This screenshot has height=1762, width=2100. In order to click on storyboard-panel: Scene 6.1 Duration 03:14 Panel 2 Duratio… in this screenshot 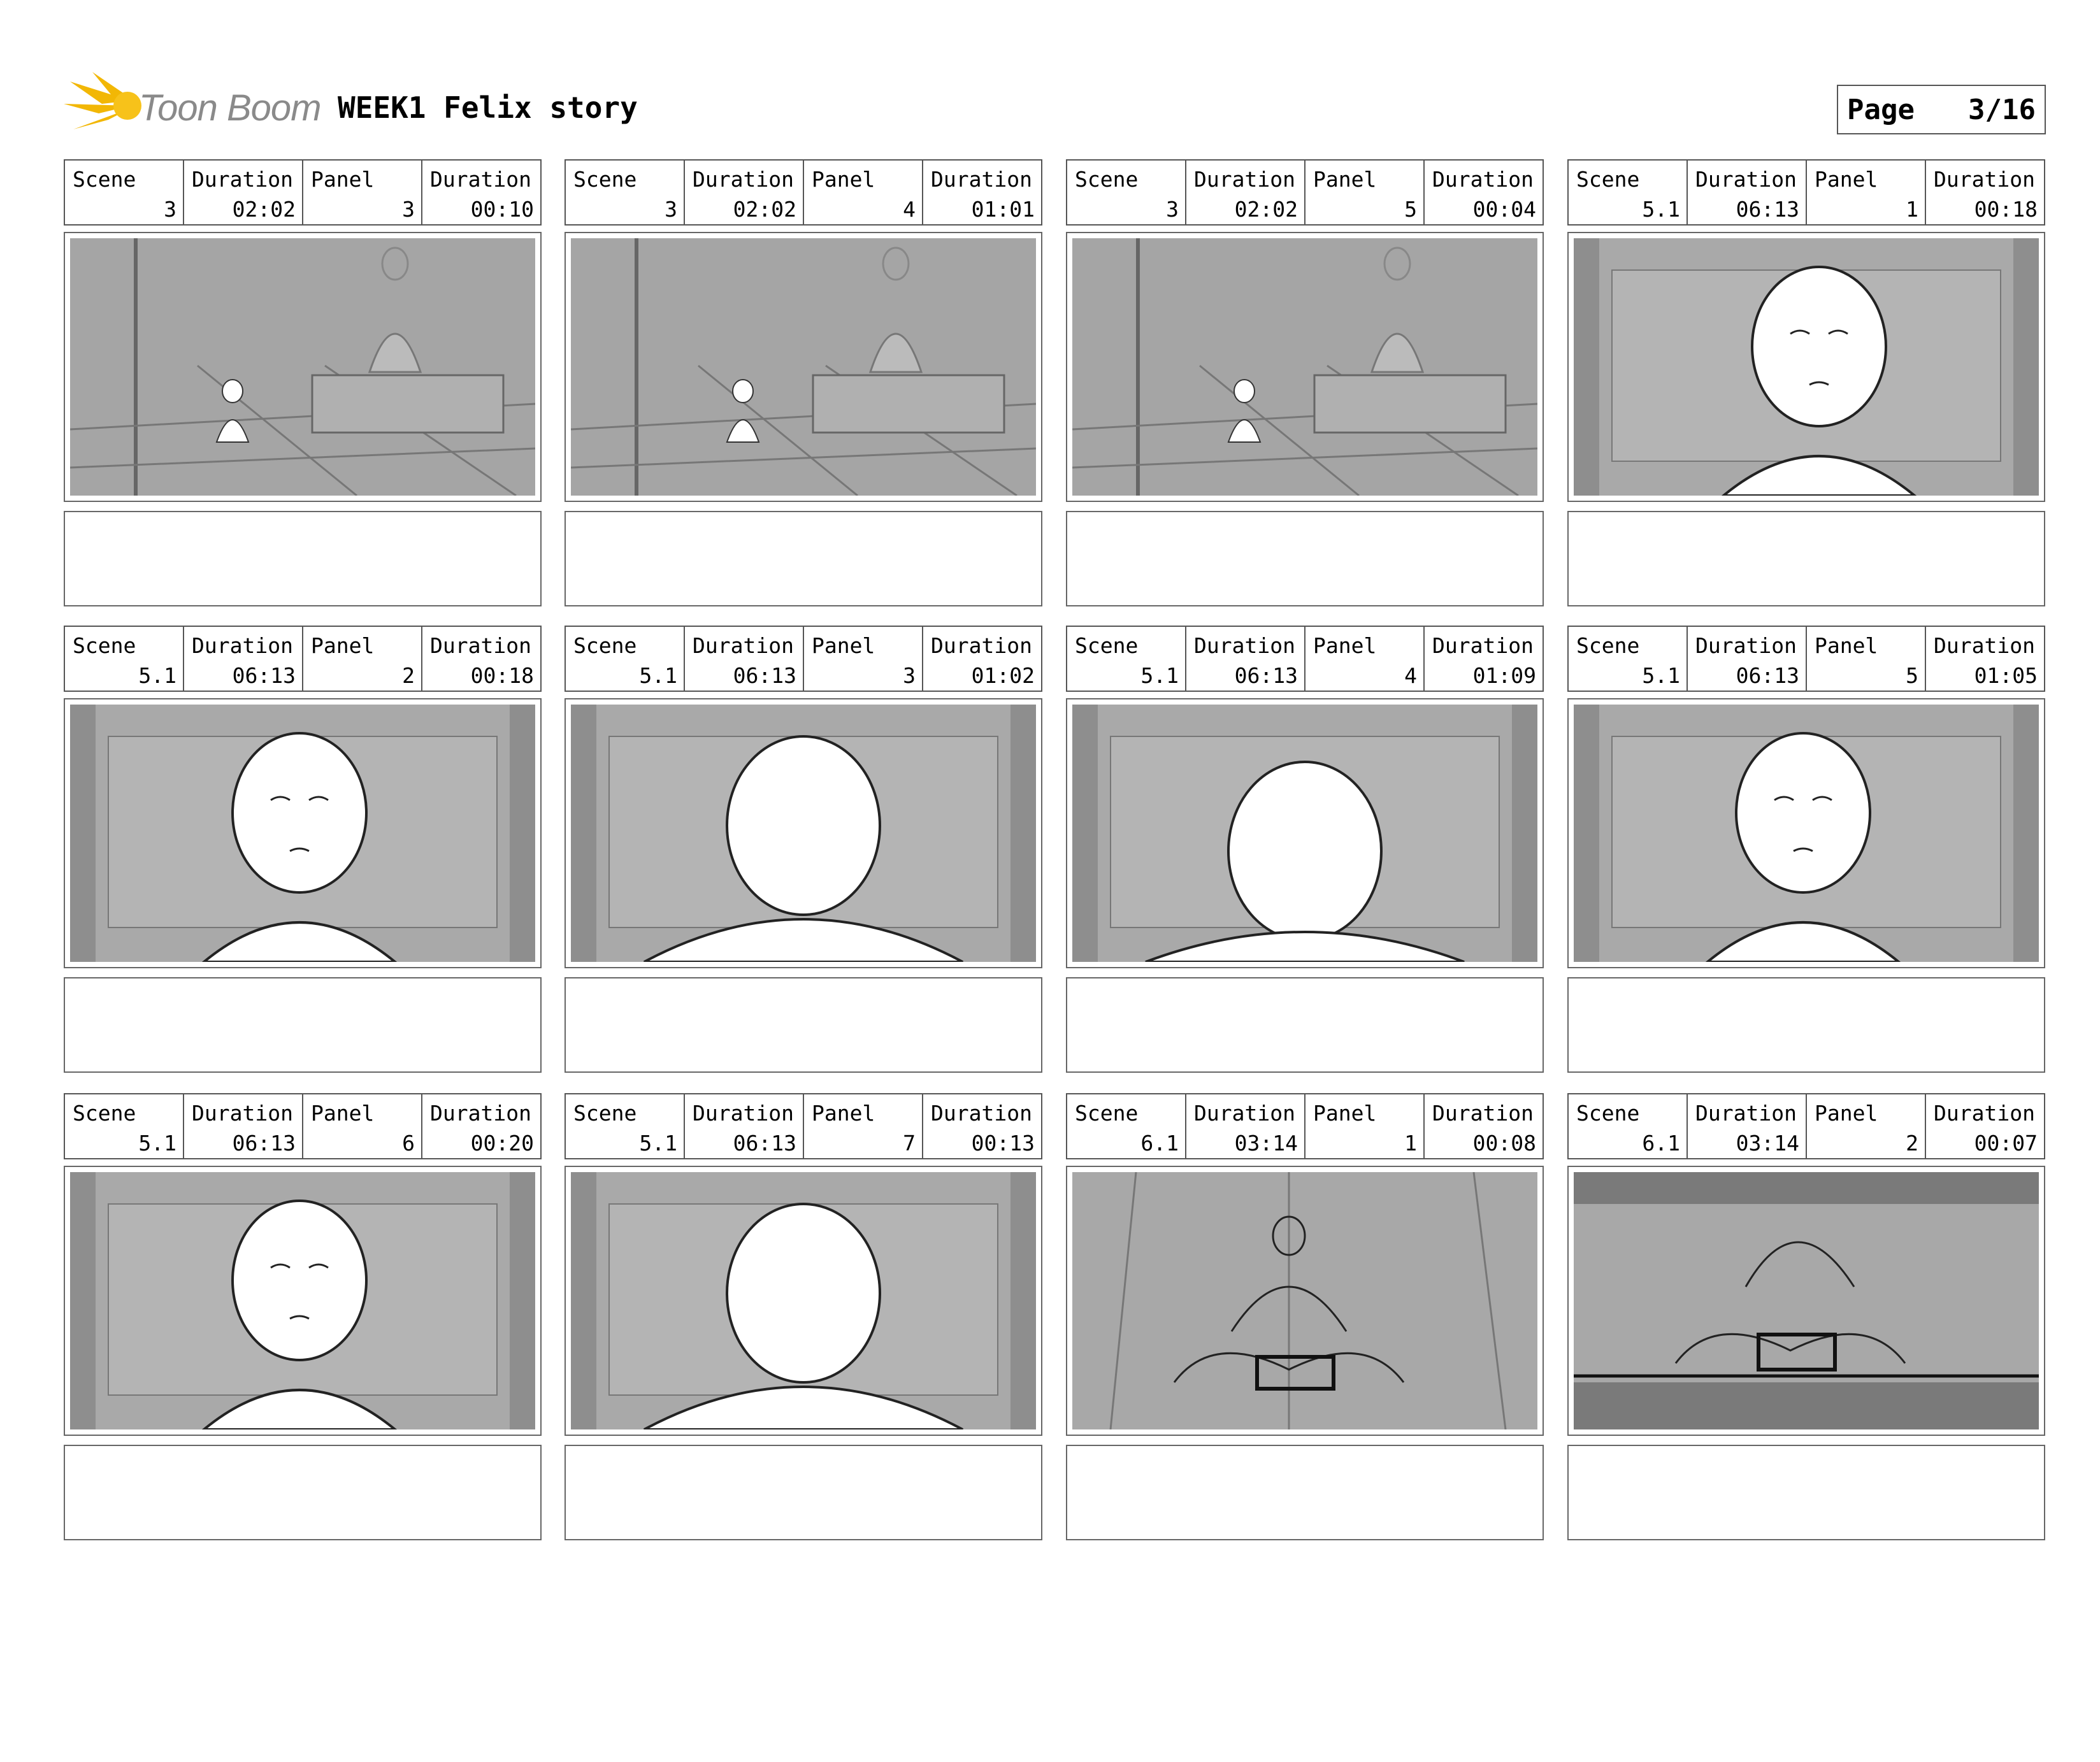, I will do `click(1806, 1427)`.